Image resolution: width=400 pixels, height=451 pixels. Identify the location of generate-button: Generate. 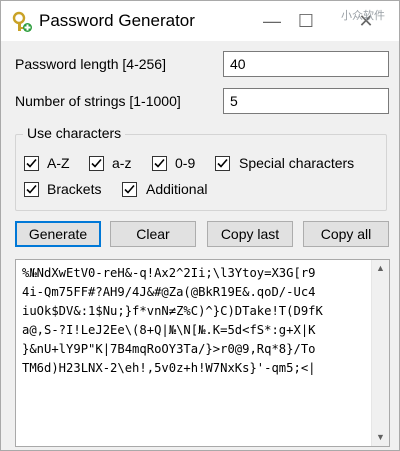
(58, 234).